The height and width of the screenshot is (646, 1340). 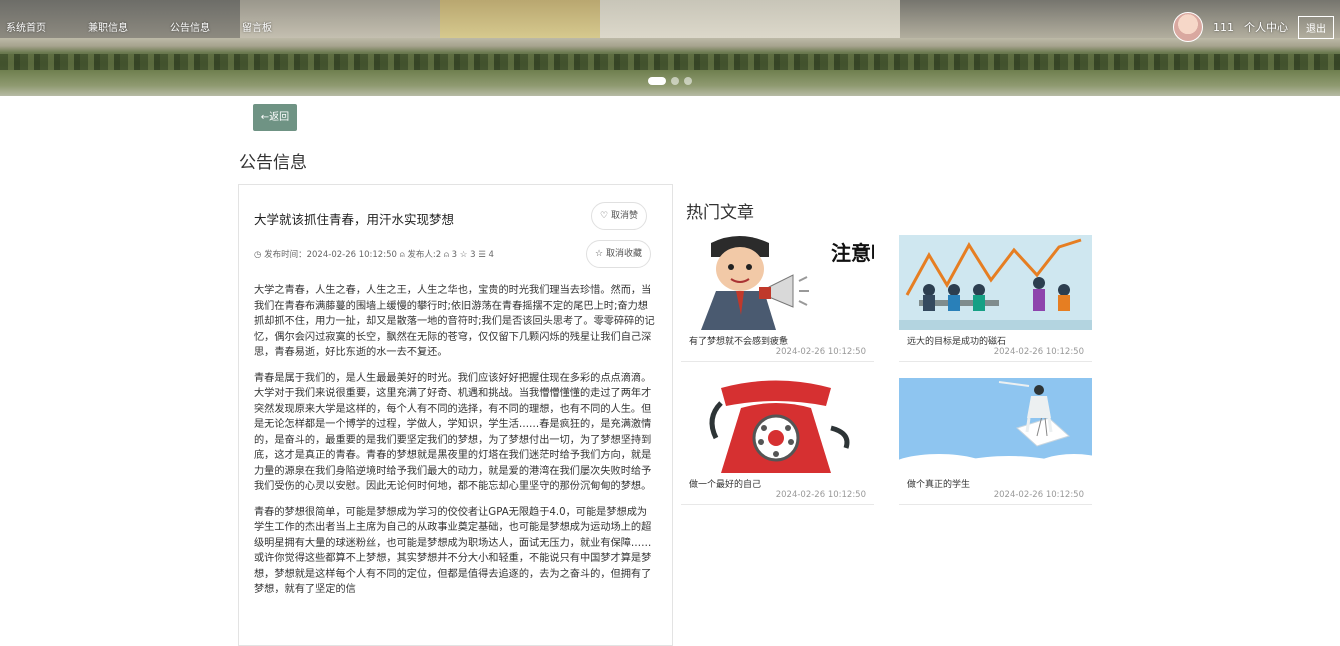 What do you see at coordinates (670, 62) in the screenshot?
I see `banner-hedge` at bounding box center [670, 62].